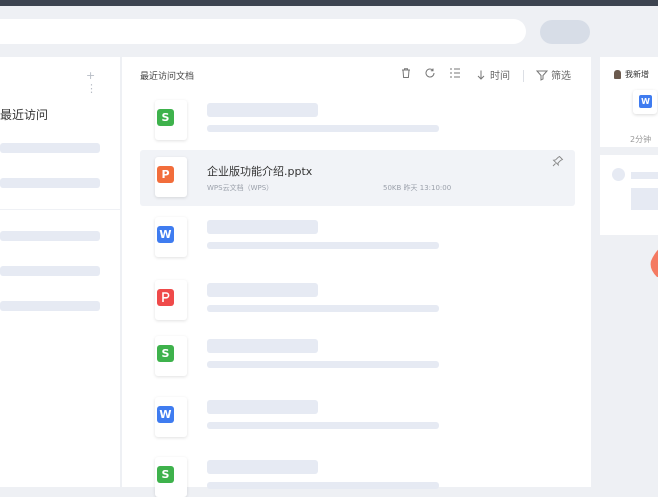  I want to click on trash-icon, so click(406, 73).